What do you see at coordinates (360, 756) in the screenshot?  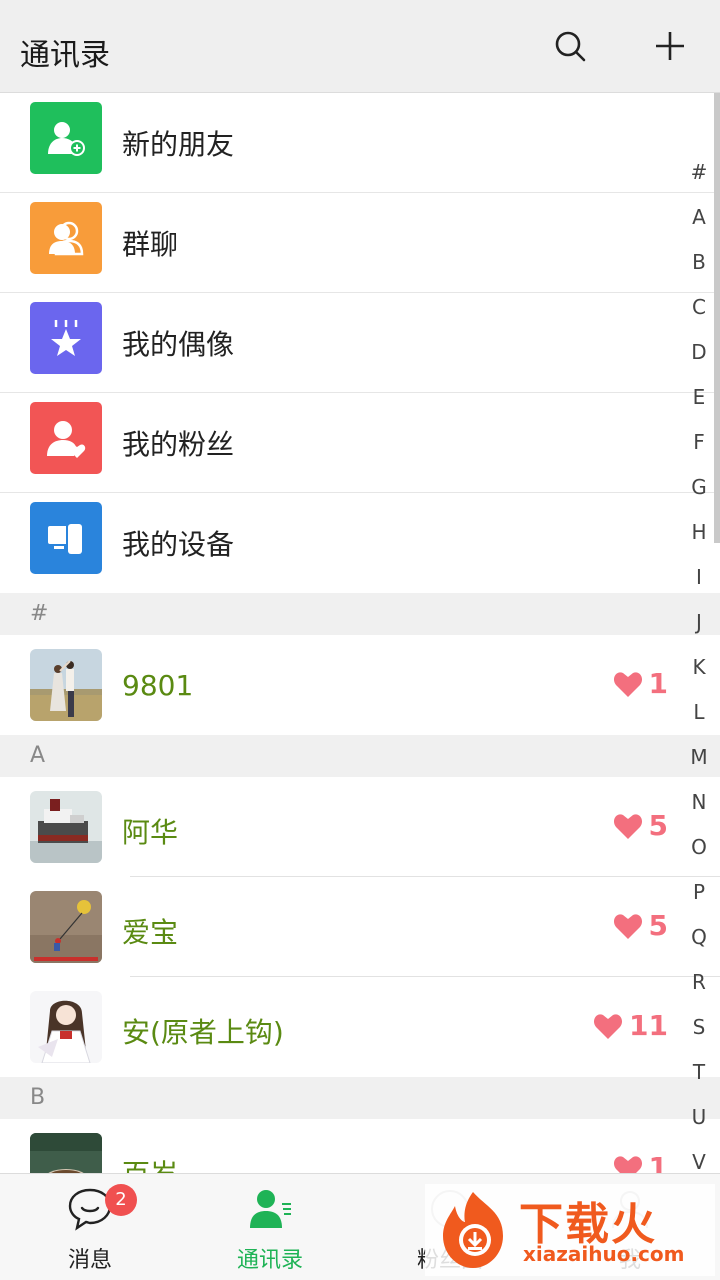 I see `section-header: A` at bounding box center [360, 756].